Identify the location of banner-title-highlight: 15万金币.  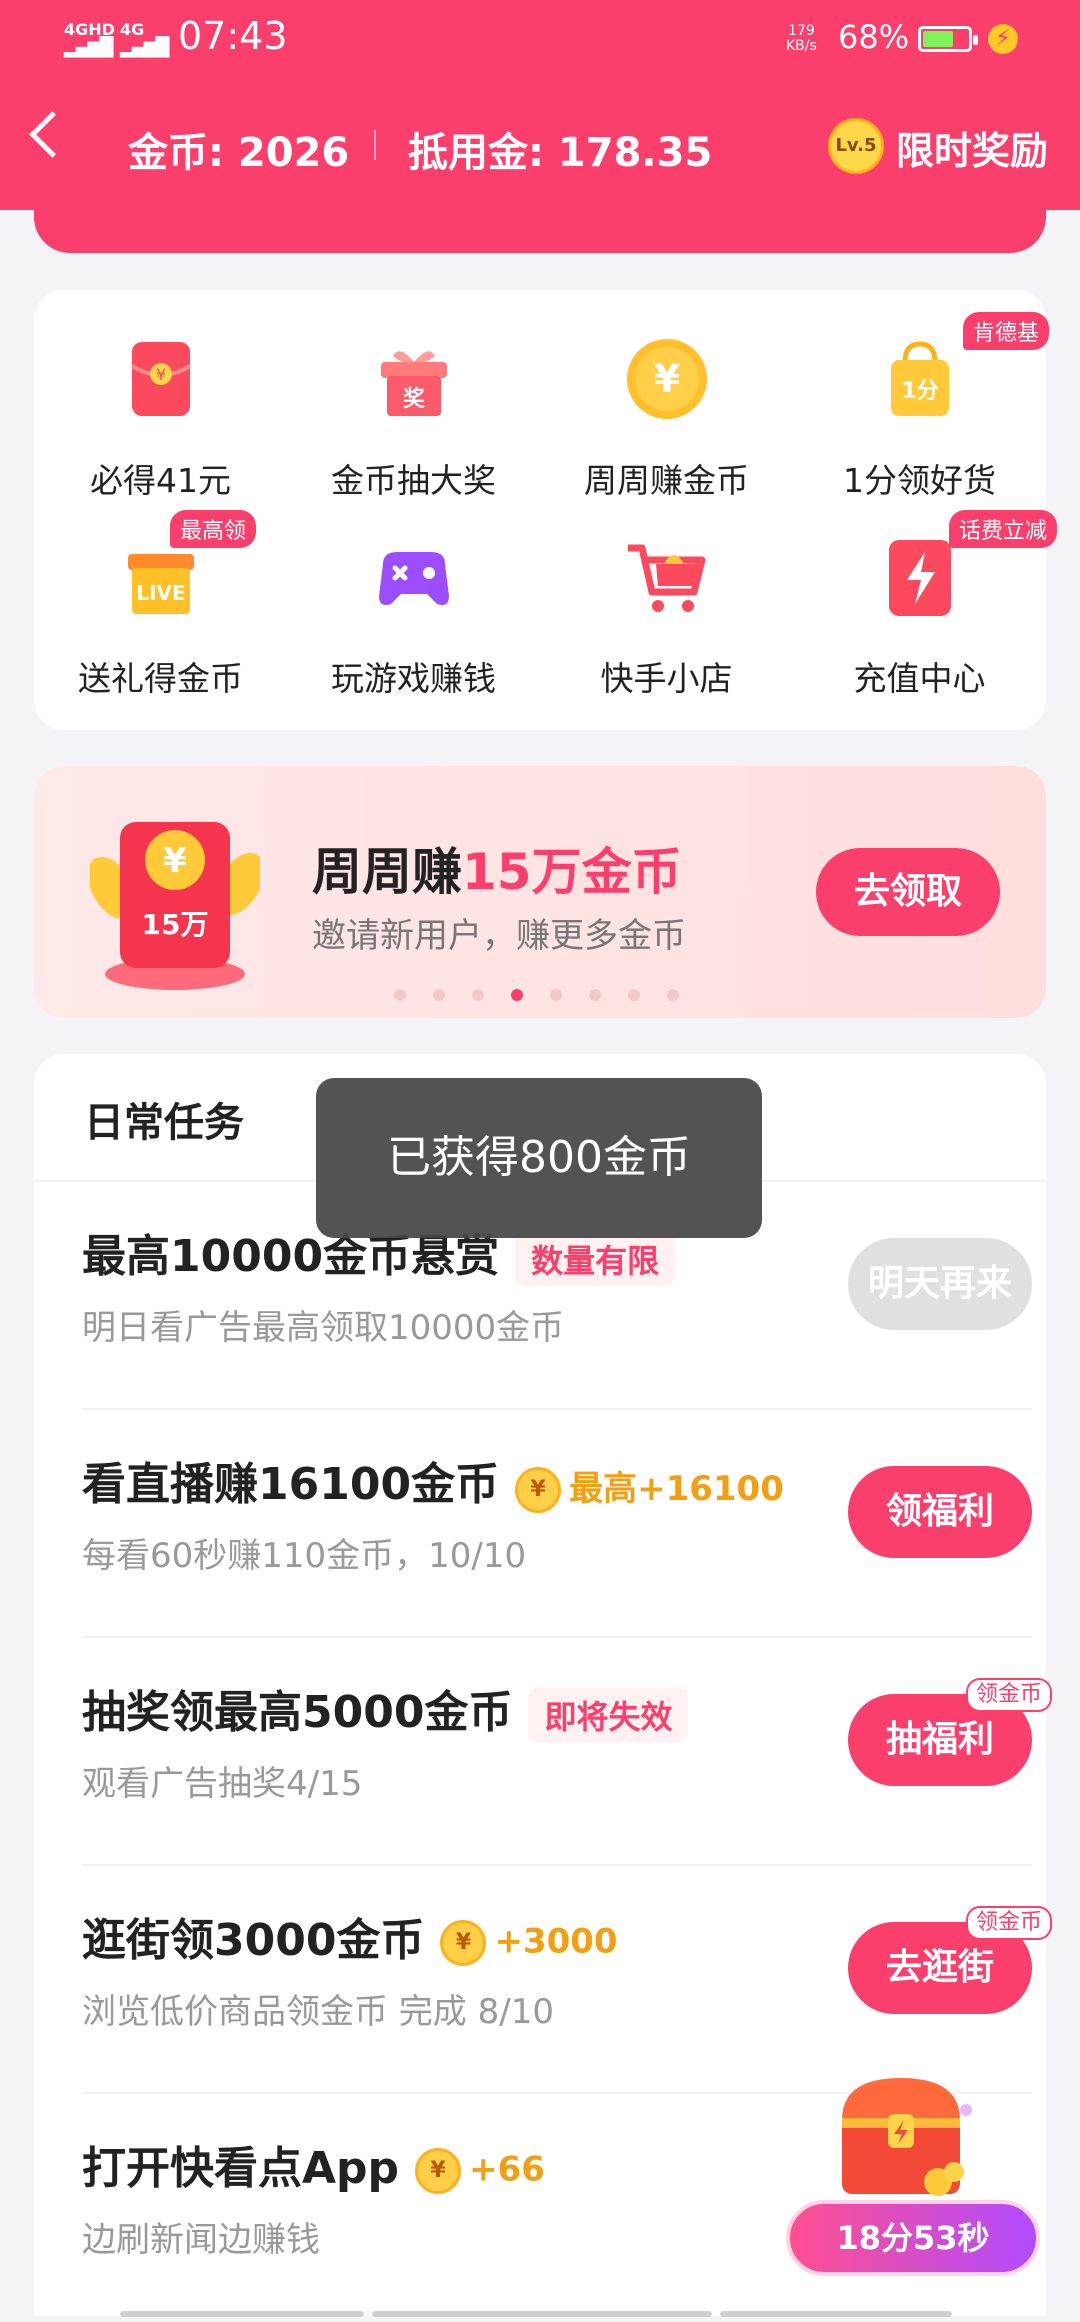
(572, 872).